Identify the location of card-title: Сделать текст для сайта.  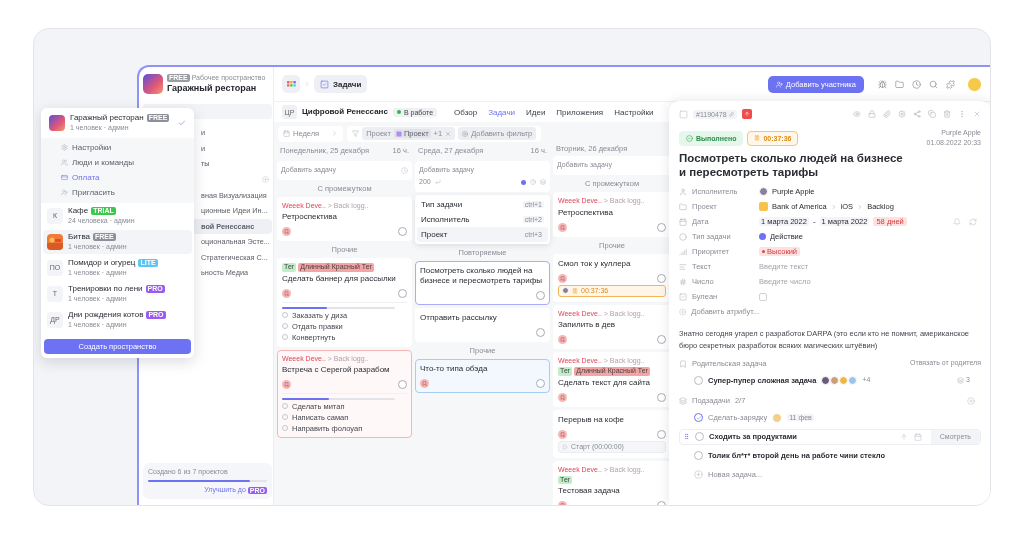
(604, 382).